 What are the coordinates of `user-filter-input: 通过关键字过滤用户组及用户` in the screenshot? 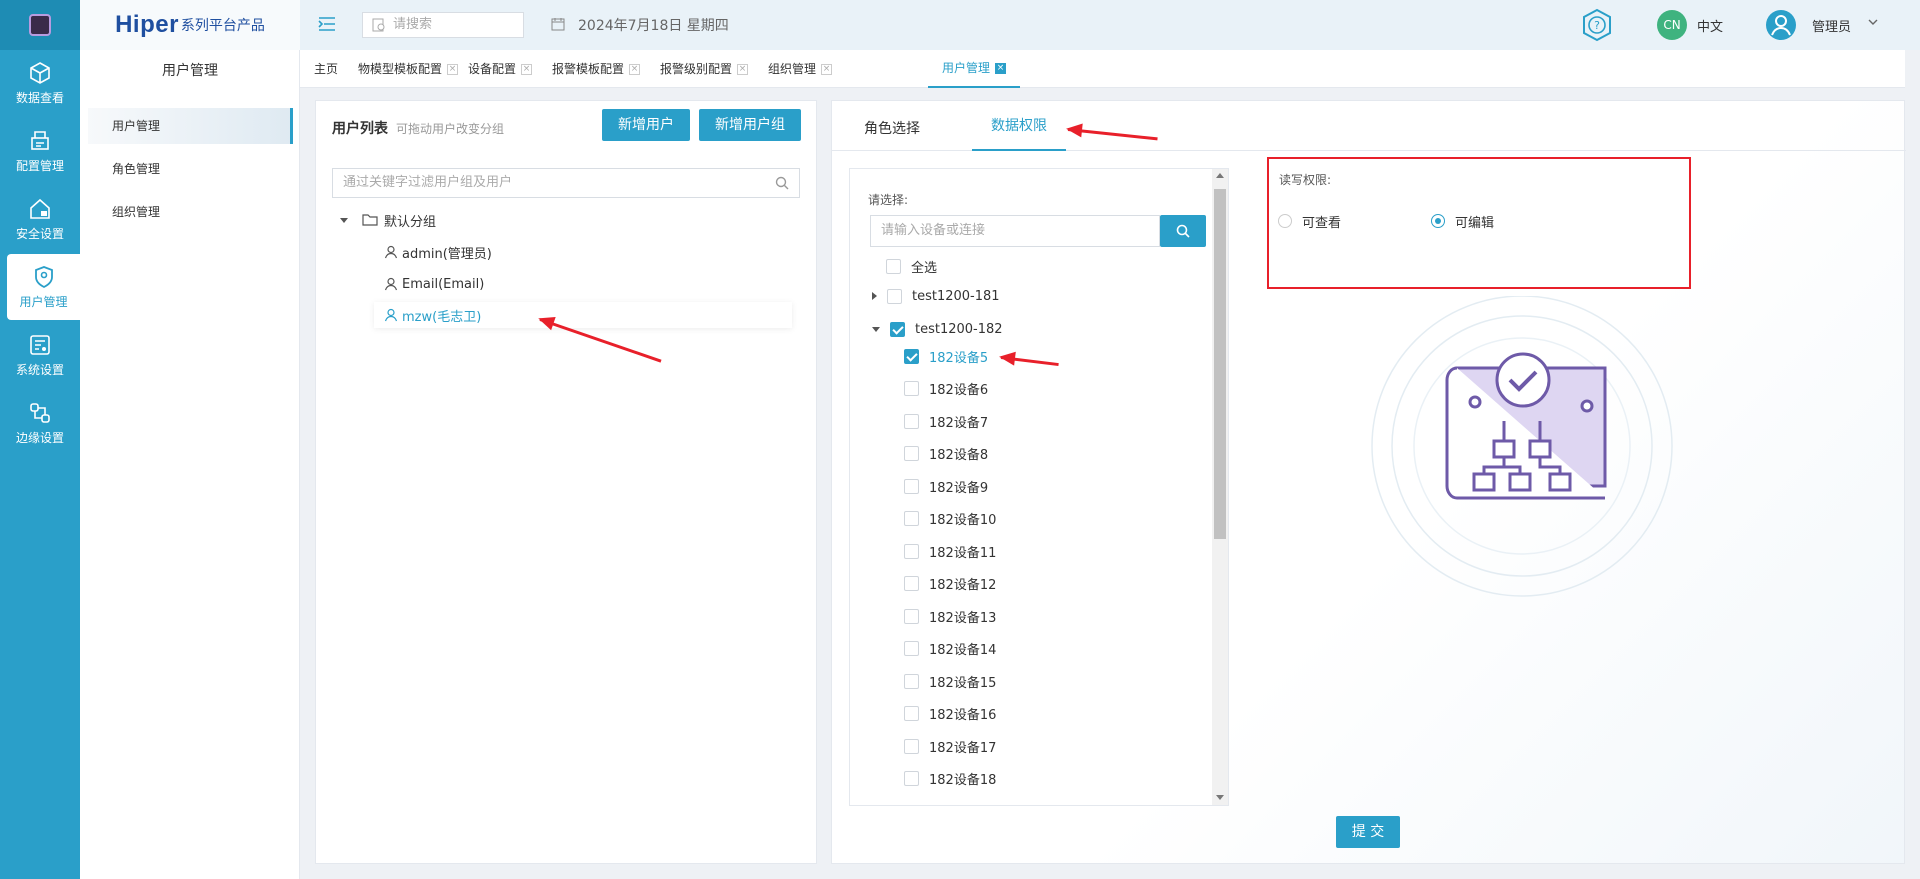 It's located at (566, 183).